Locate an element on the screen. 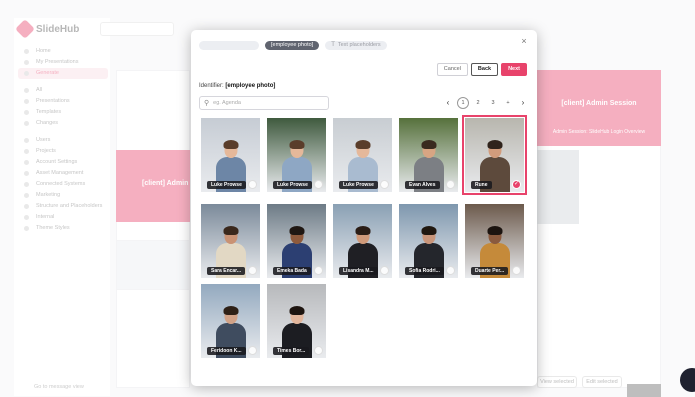  slide-title-right: [client] Admin Session is located at coordinates (599, 103).